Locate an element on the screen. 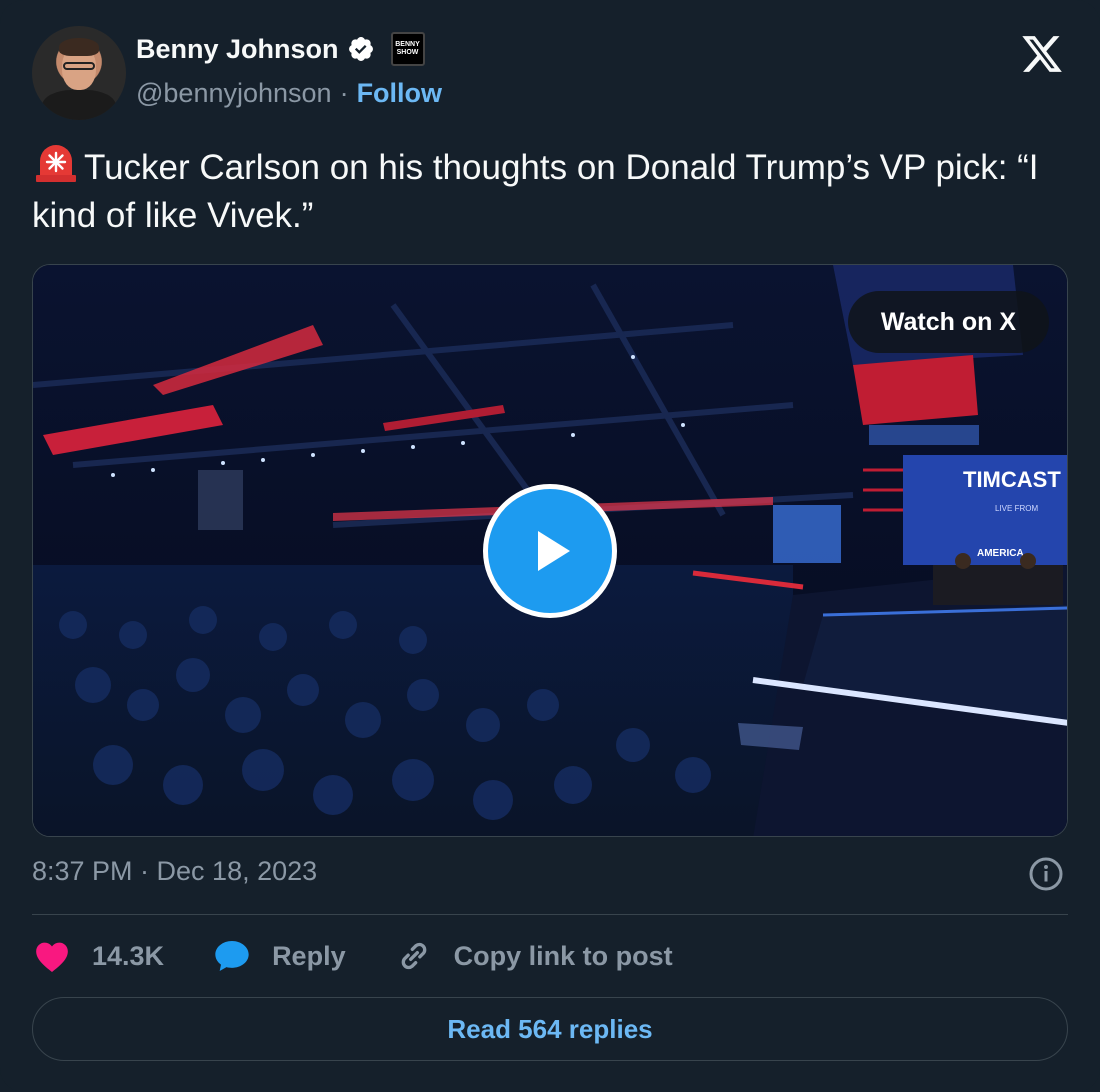  reply-button: Reply is located at coordinates (279, 956).